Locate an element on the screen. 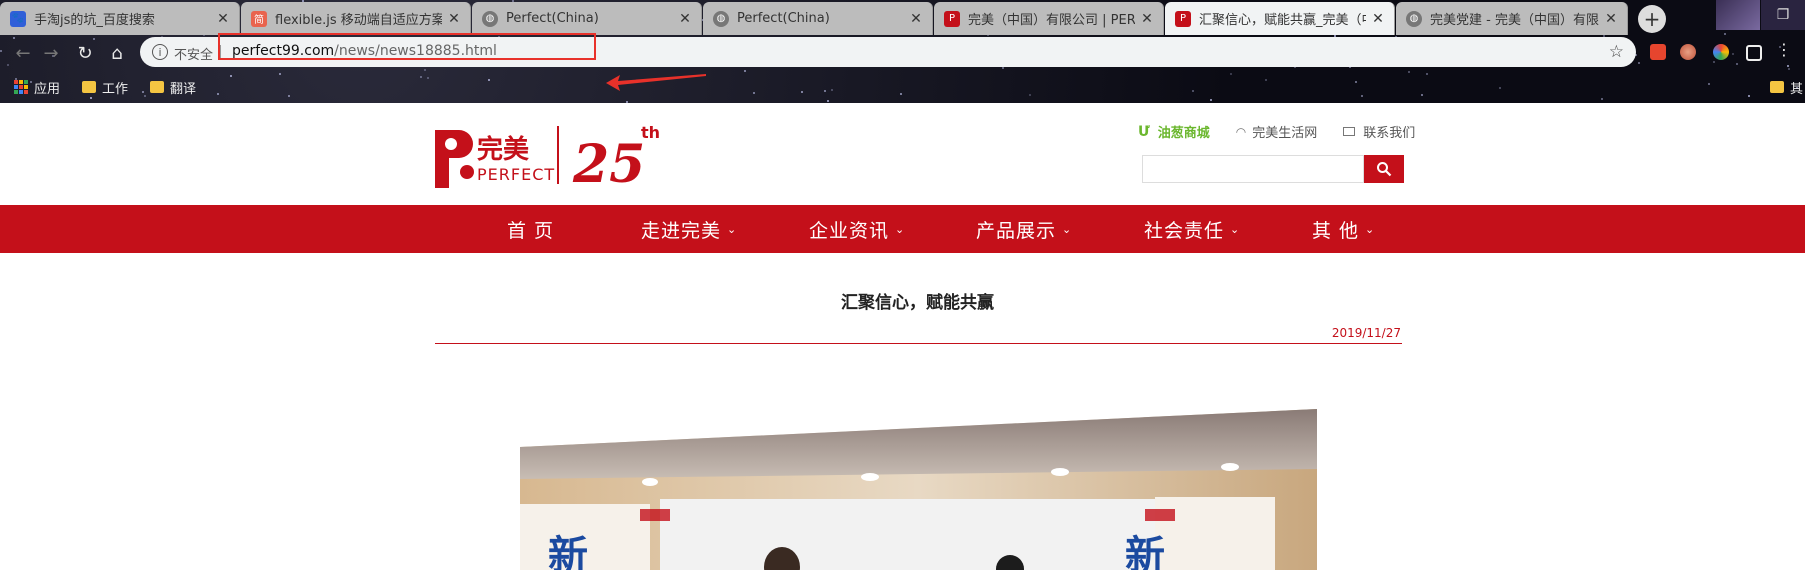 The image size is (1805, 570). mail-icon is located at coordinates (1349, 131).